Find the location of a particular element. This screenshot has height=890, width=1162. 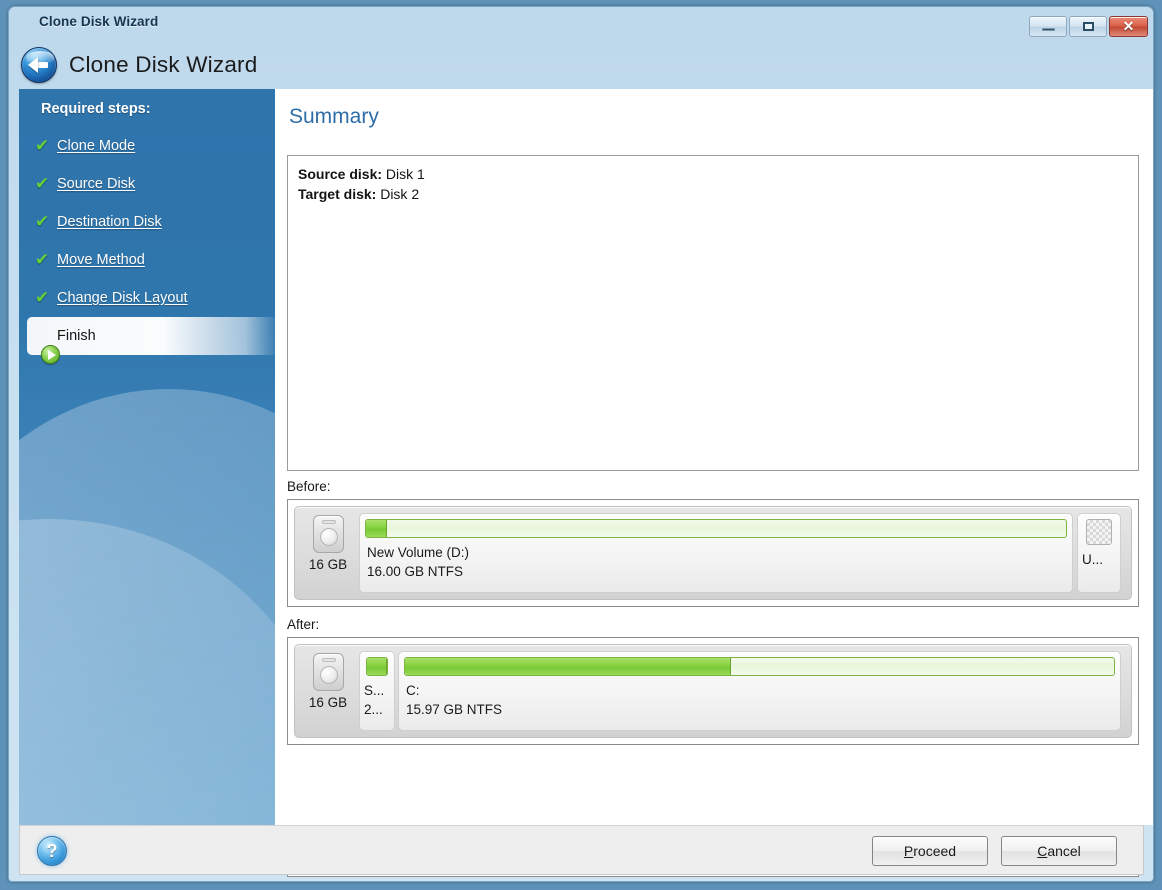

minimize-button is located at coordinates (1048, 26).